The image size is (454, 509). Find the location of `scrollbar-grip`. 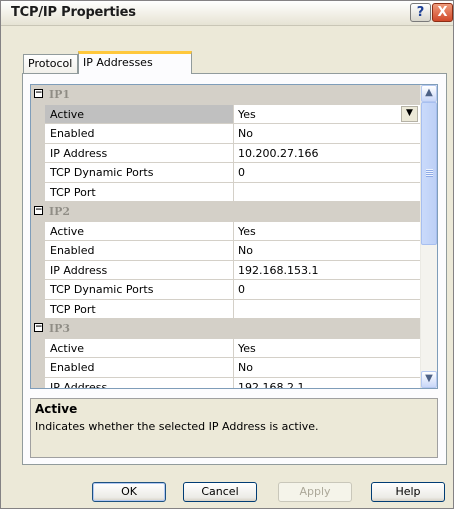

scrollbar-grip is located at coordinates (429, 173).